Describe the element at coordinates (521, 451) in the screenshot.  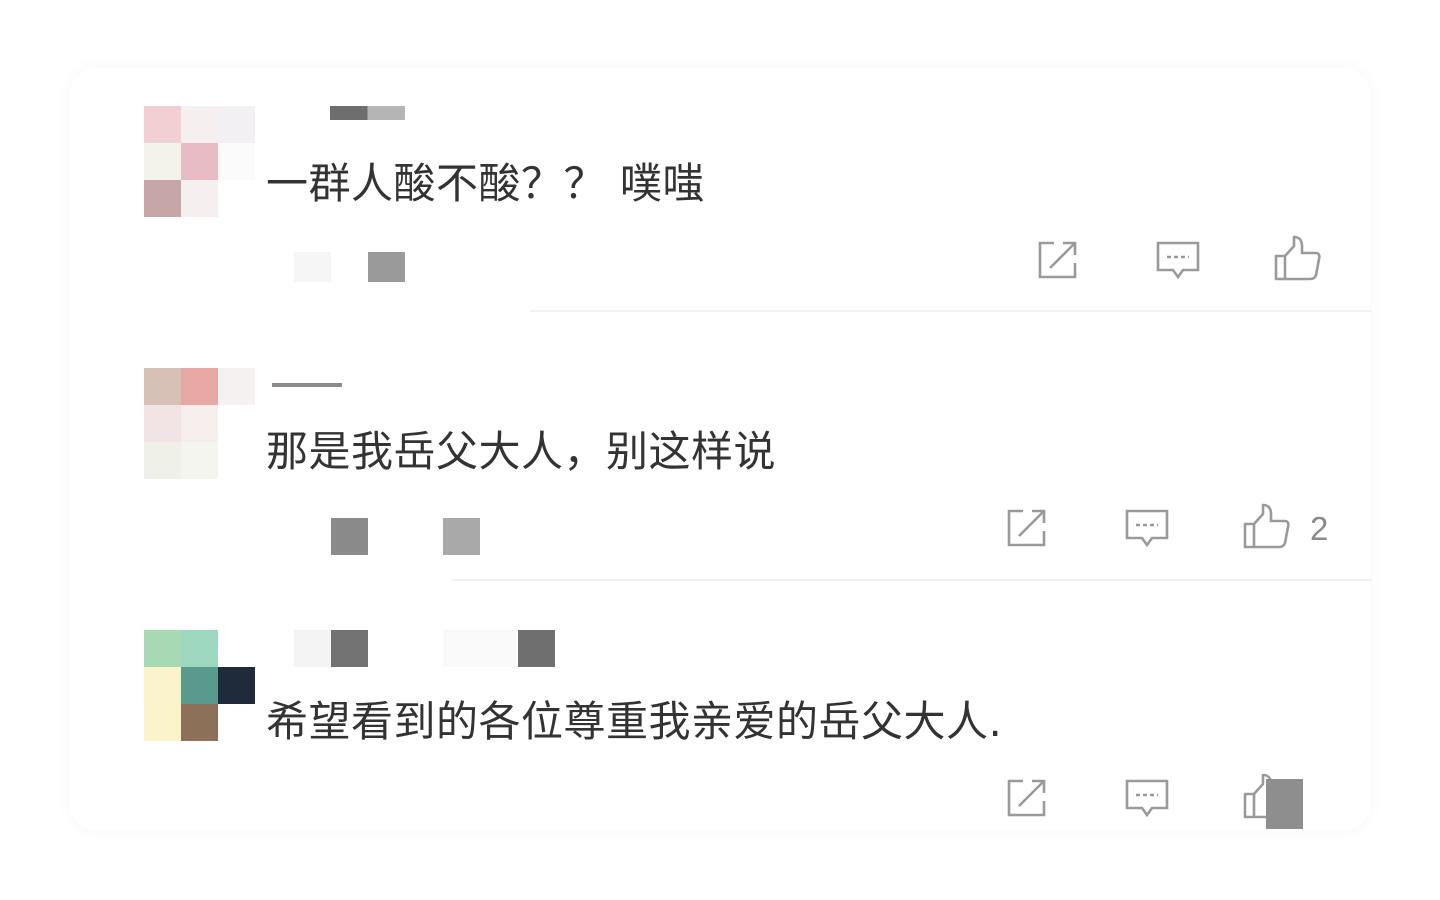
I see `comment-text: 那是我岳父大人，别这样说` at that location.